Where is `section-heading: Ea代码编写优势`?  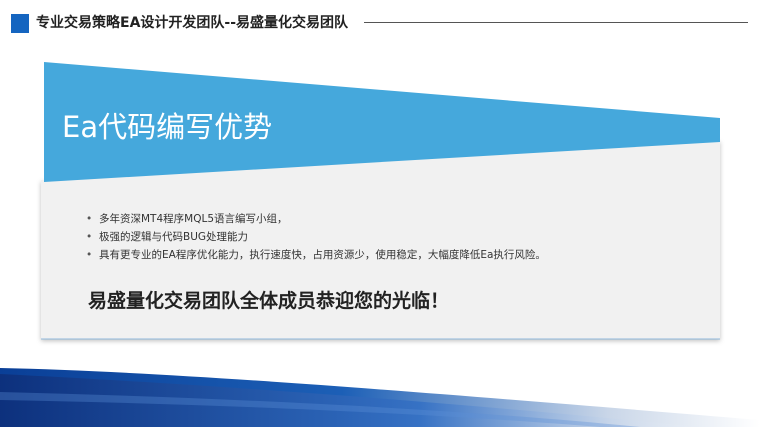 section-heading: Ea代码编写优势 is located at coordinates (167, 127).